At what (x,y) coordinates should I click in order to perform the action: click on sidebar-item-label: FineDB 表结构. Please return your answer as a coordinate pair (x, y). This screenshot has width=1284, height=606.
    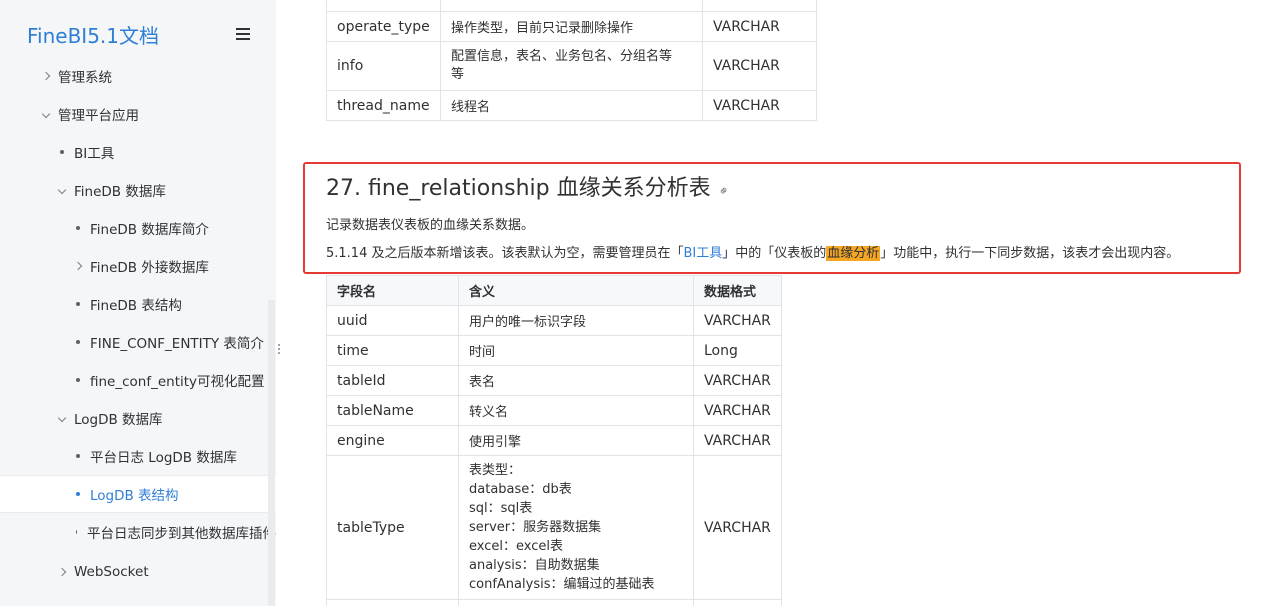
    Looking at the image, I should click on (136, 306).